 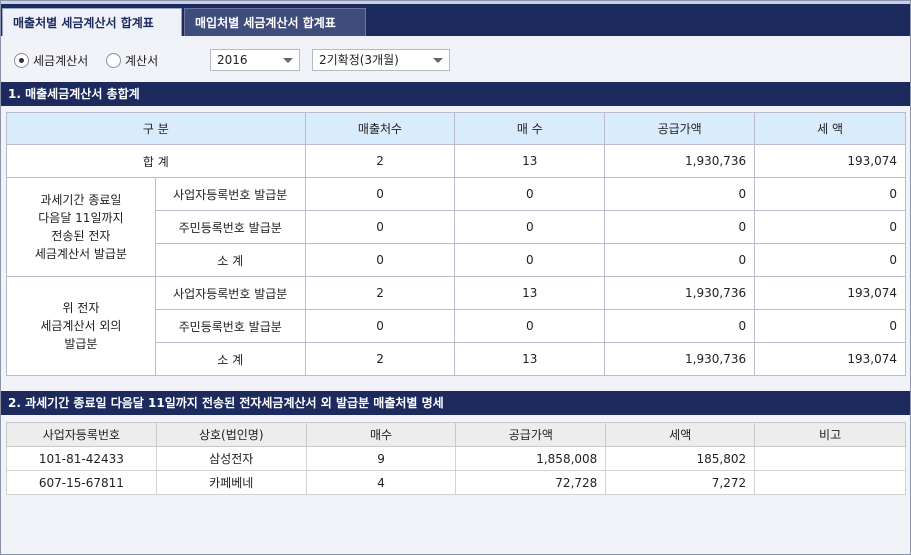 What do you see at coordinates (21, 60) in the screenshot?
I see `radio-checked-icon` at bounding box center [21, 60].